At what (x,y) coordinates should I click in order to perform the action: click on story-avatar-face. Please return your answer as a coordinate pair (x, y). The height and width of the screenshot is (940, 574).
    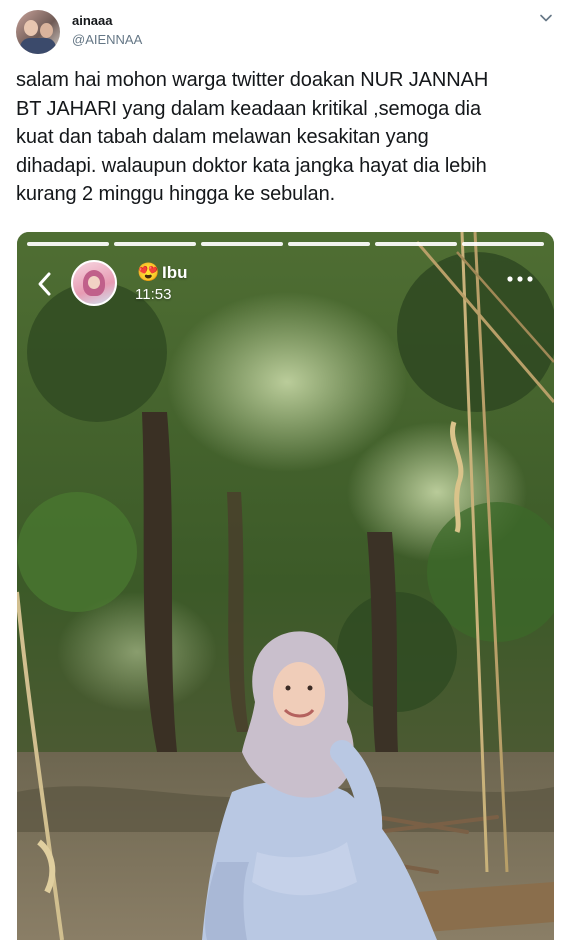
    Looking at the image, I should click on (94, 282).